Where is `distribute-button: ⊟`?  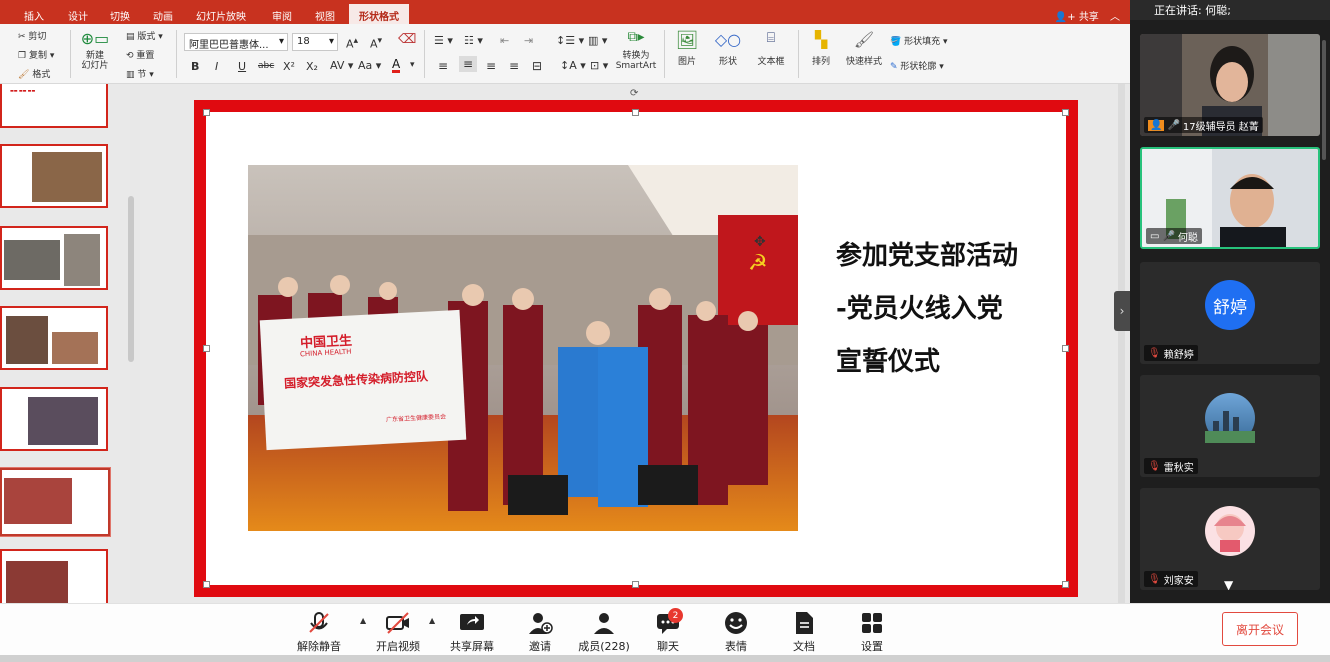 distribute-button: ⊟ is located at coordinates (537, 66).